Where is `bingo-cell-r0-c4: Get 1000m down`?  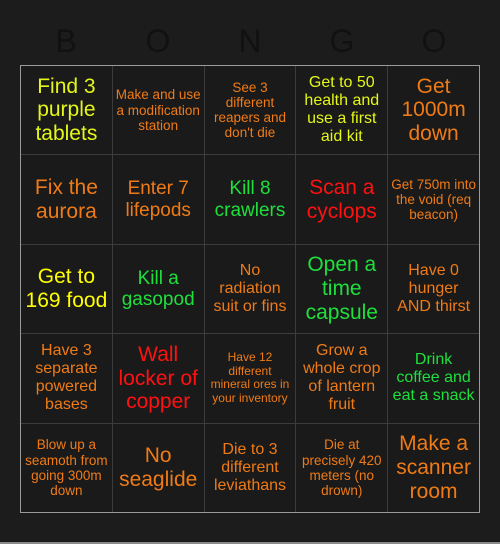 bingo-cell-r0-c4: Get 1000m down is located at coordinates (433, 110).